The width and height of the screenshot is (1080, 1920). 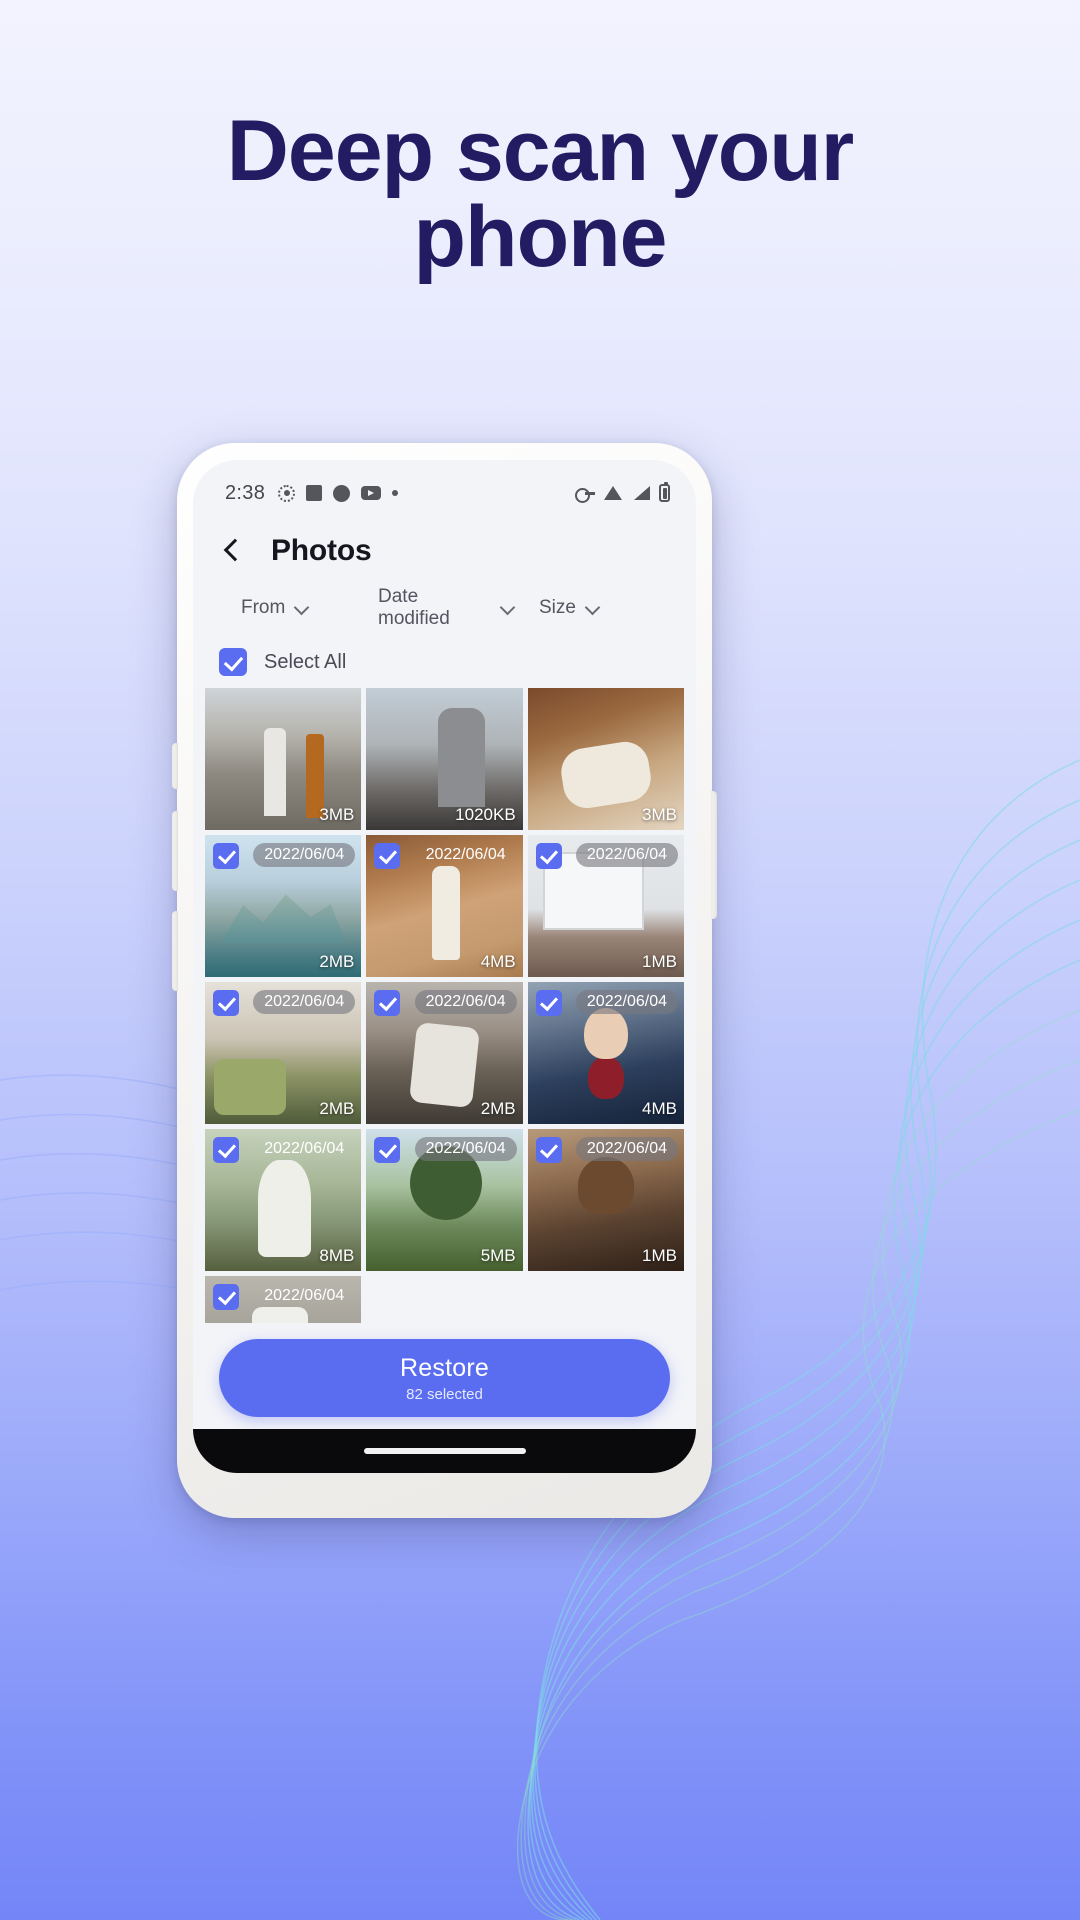 I want to click on filter-from: From, so click(x=295, y=608).